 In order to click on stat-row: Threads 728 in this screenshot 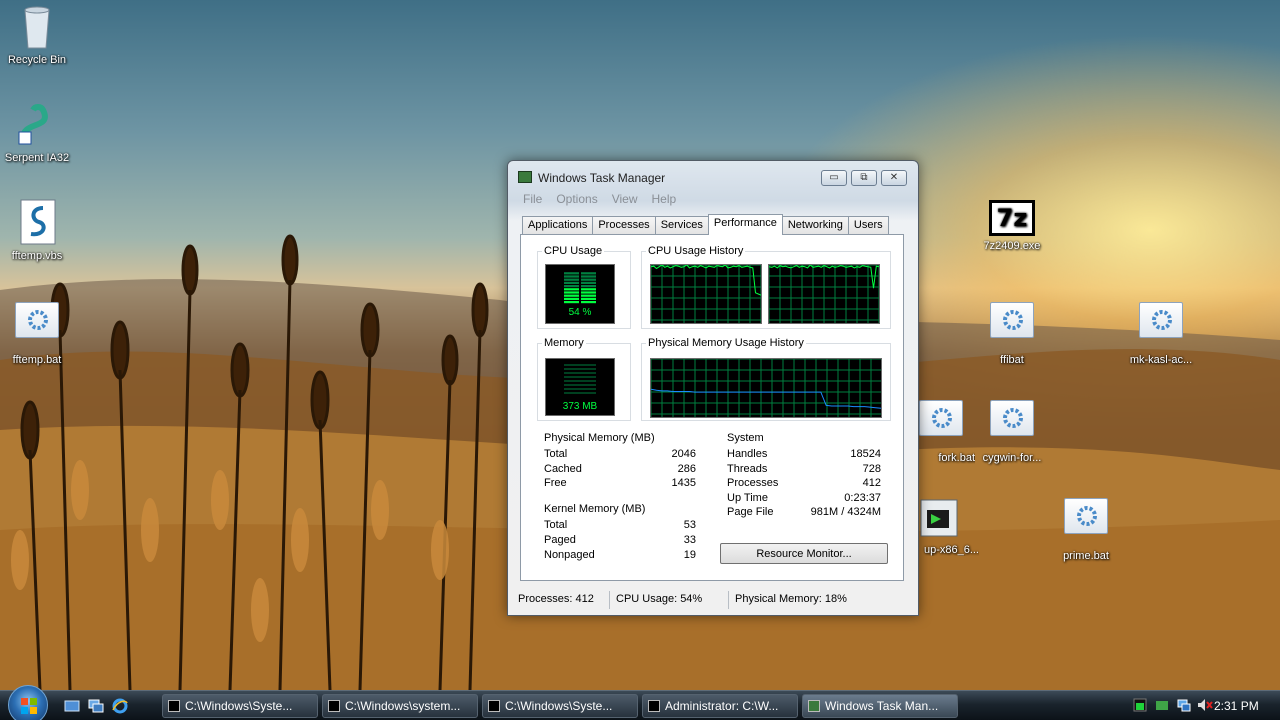, I will do `click(804, 469)`.